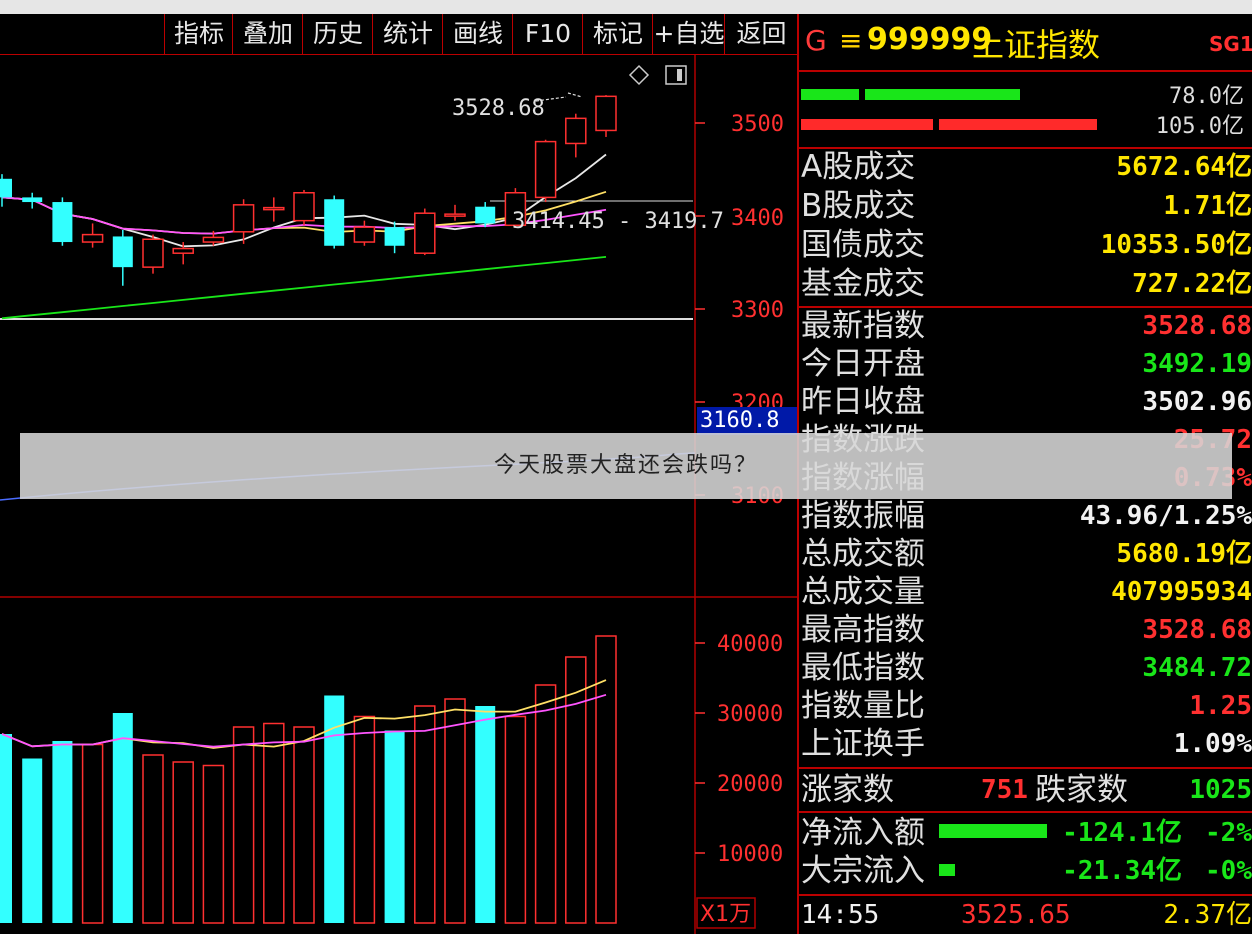 This screenshot has height=934, width=1252. What do you see at coordinates (1025, 245) in the screenshot?
I see `turnover-row: 国债成交 10353.50亿` at bounding box center [1025, 245].